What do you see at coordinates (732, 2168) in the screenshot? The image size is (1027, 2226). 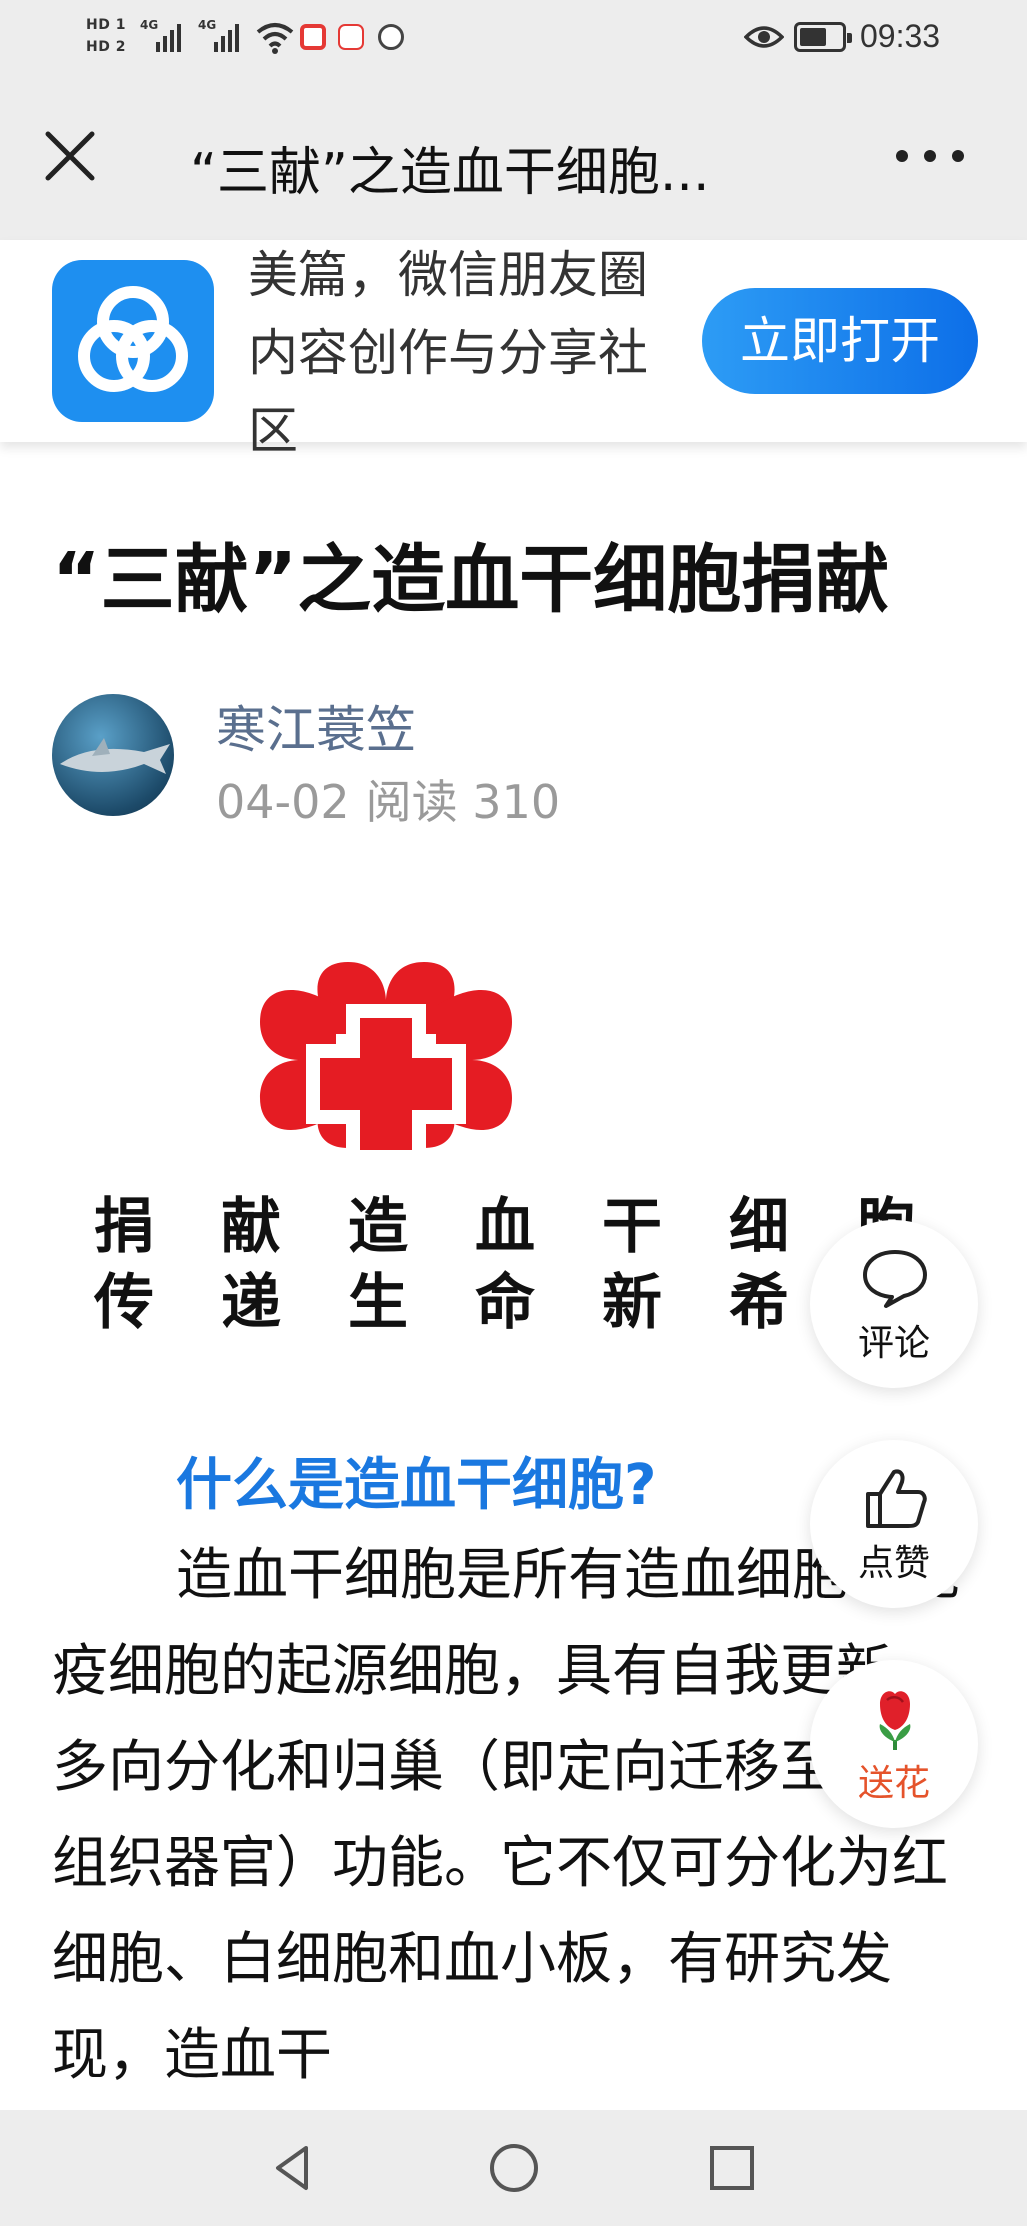 I see `recents-icon` at bounding box center [732, 2168].